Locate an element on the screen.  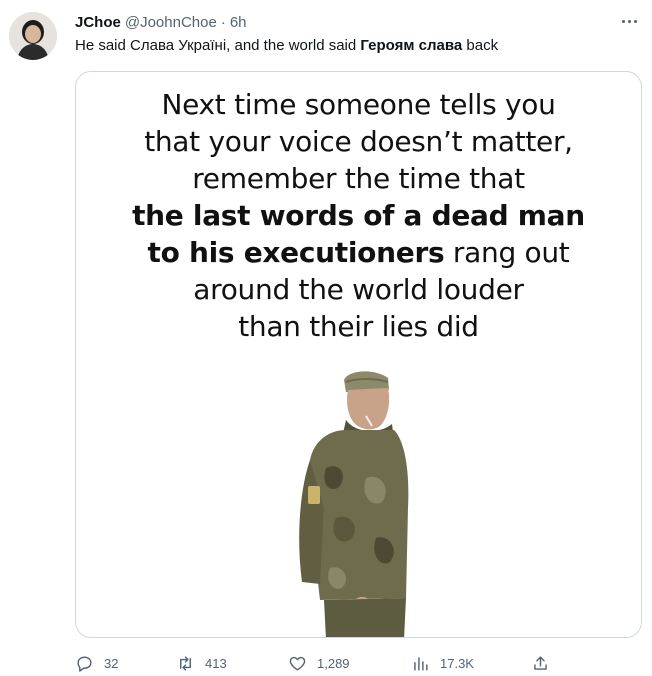
reply-count: 32 is located at coordinates (111, 663).